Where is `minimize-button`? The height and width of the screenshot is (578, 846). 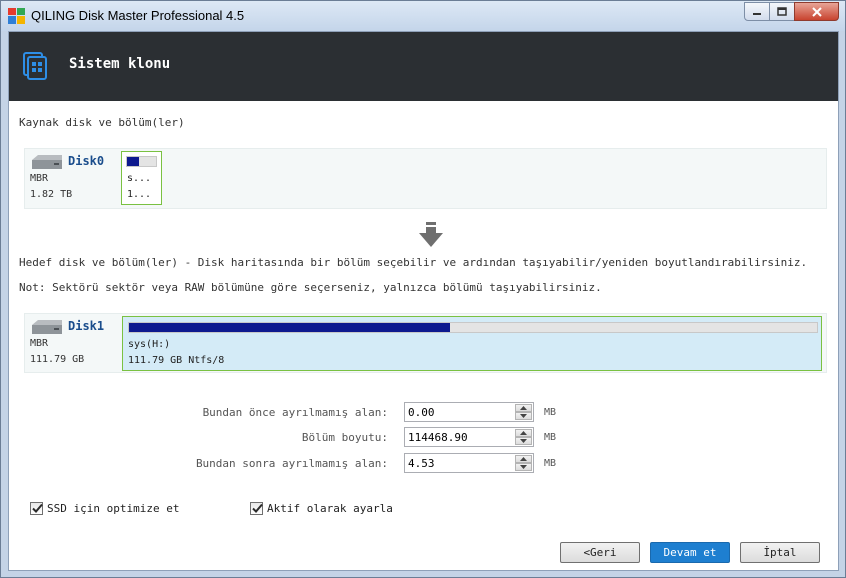
minimize-button is located at coordinates (757, 11).